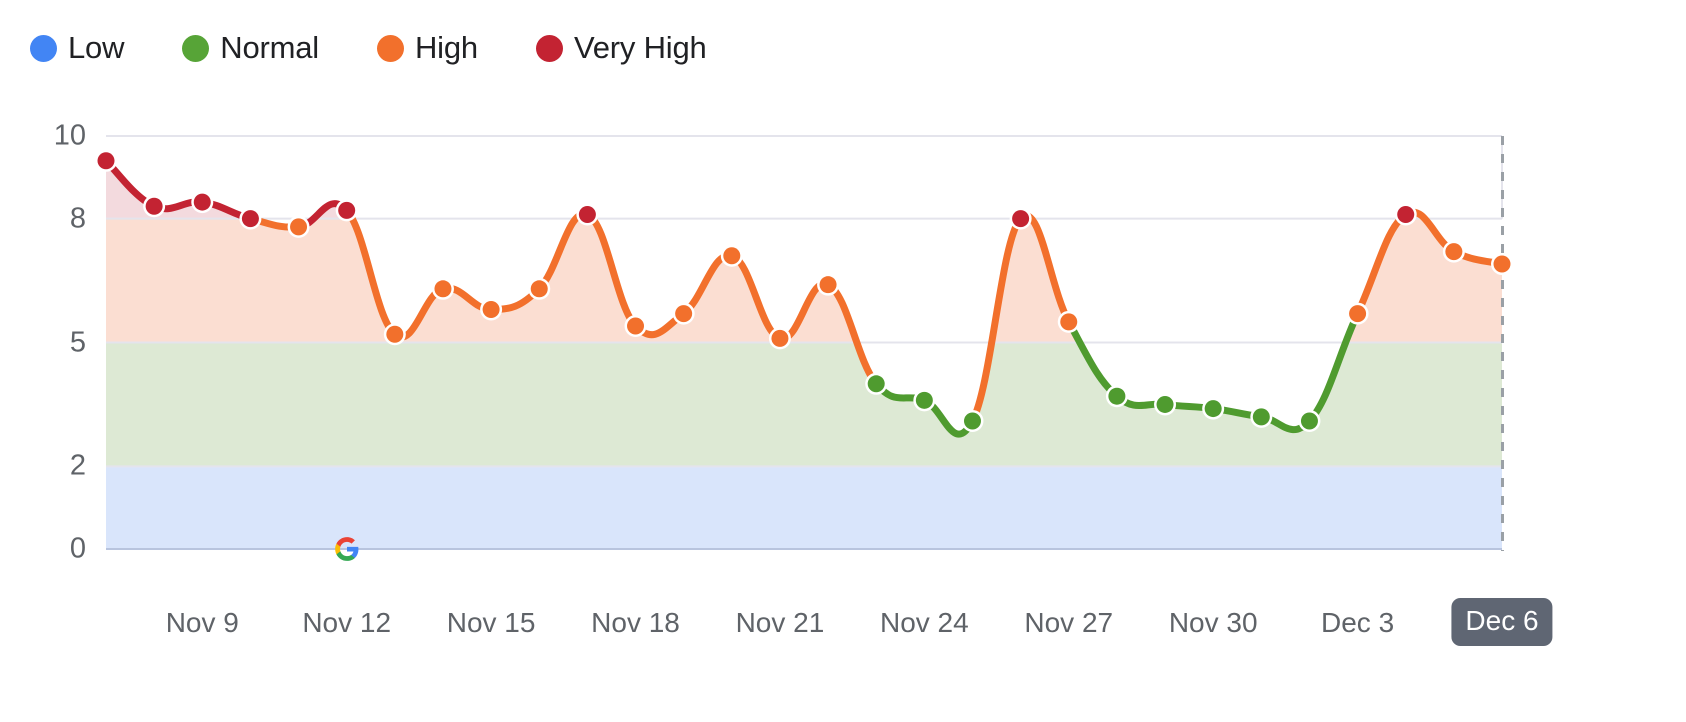 Image resolution: width=1686 pixels, height=722 pixels. Describe the element at coordinates (1068, 623) in the screenshot. I see `x-axis-tick-nov-27: Nov 27` at that location.